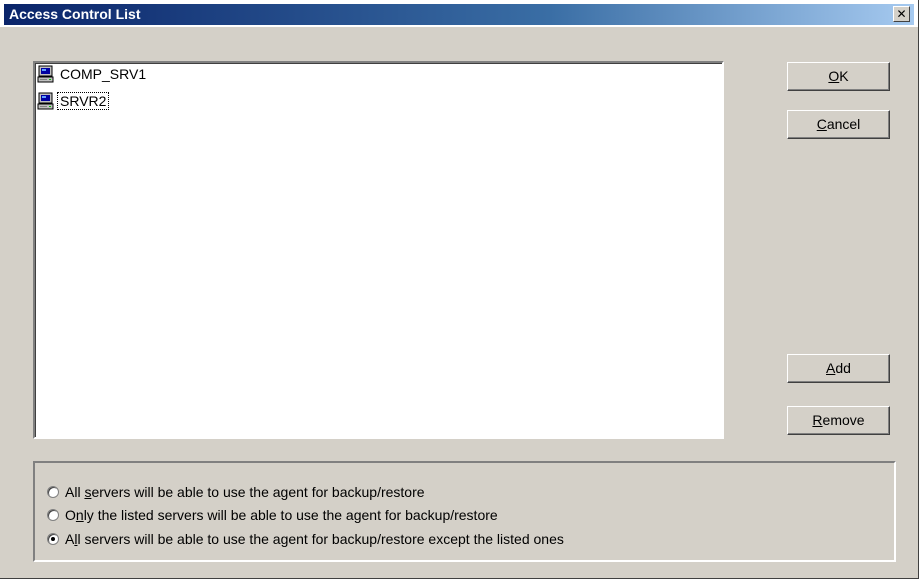  Describe the element at coordinates (901, 14) in the screenshot. I see `close-icon: ✕` at that location.